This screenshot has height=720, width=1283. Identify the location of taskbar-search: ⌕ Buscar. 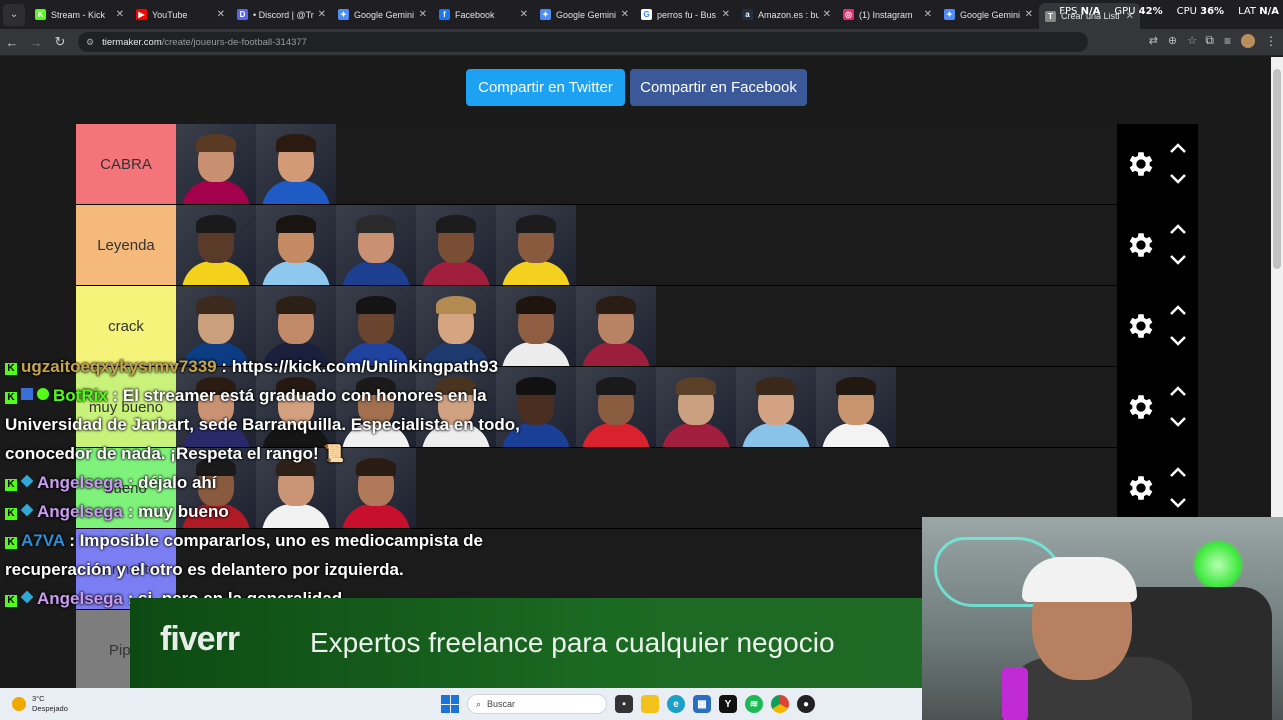
(537, 704).